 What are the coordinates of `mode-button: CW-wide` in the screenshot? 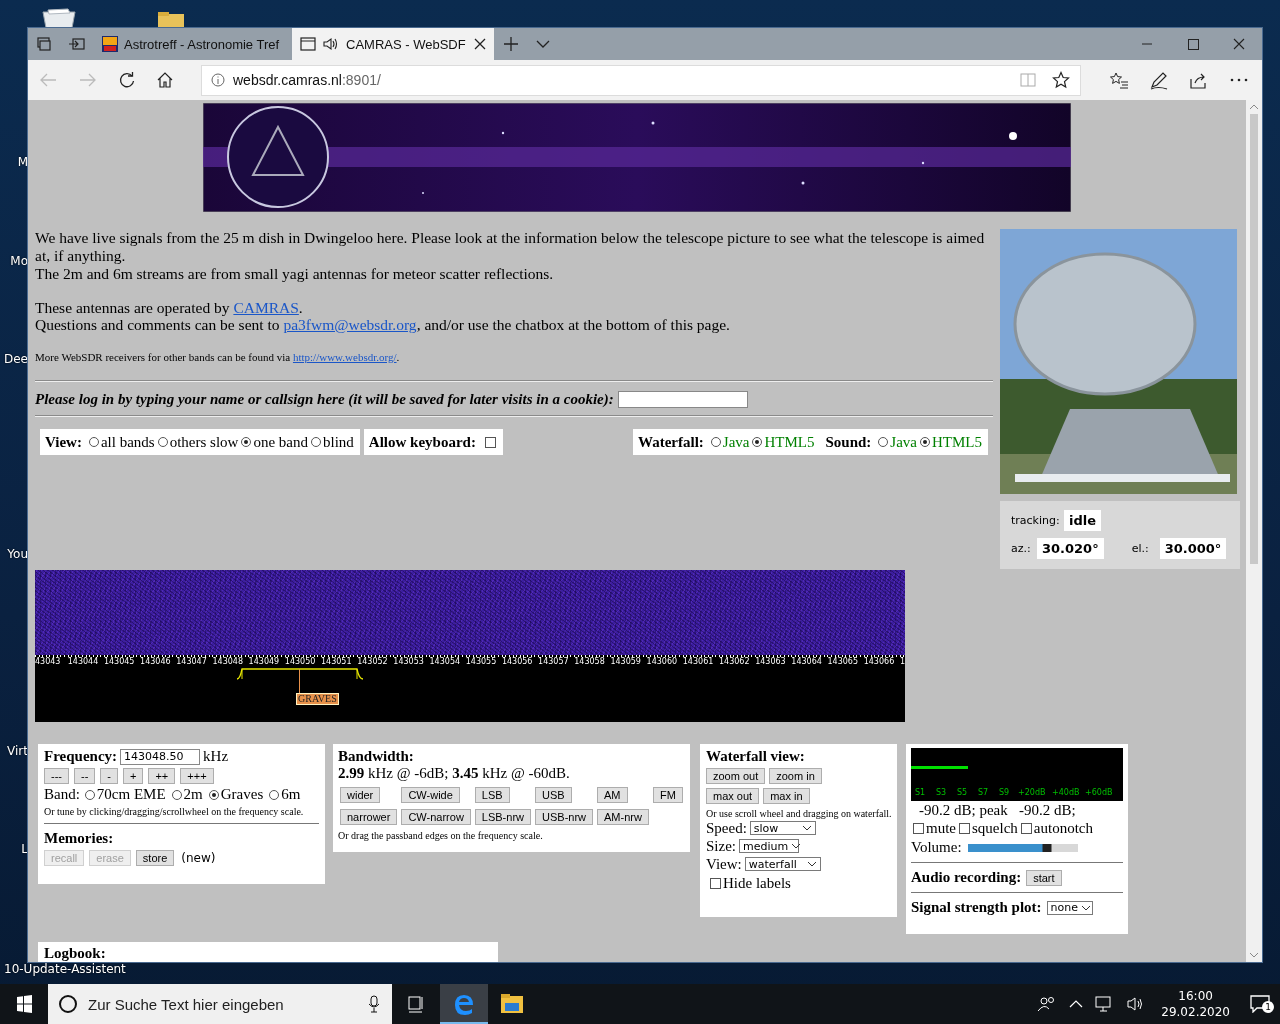 It's located at (430, 795).